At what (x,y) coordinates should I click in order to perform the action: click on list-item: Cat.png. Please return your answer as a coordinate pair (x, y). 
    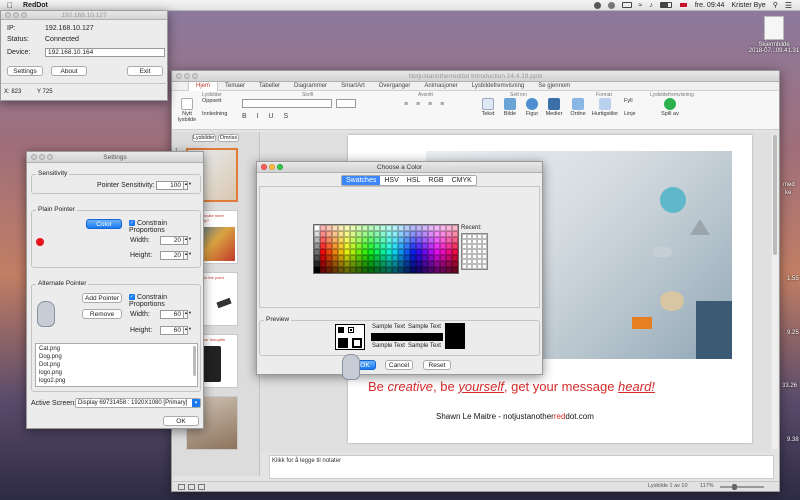
    Looking at the image, I should click on (116, 349).